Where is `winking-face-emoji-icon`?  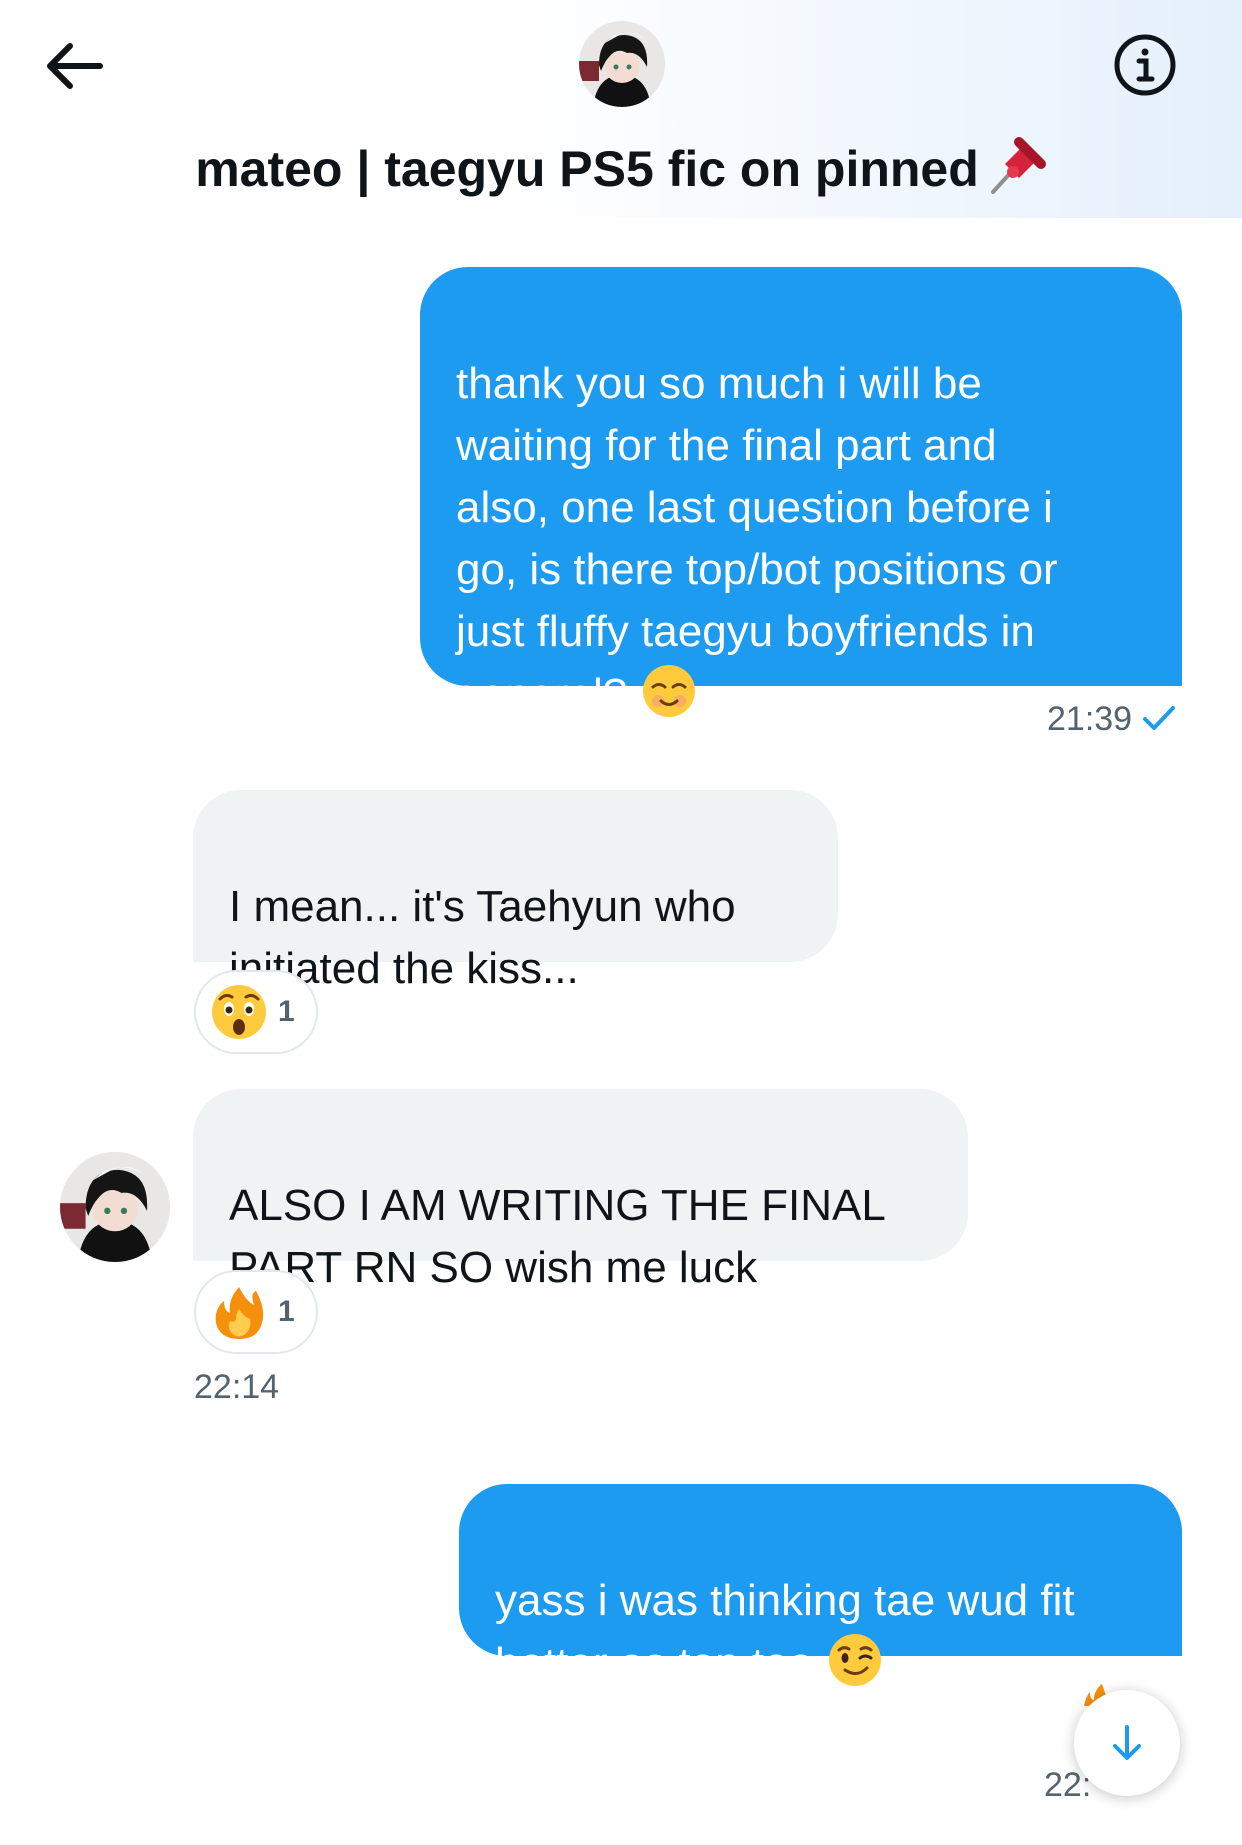 winking-face-emoji-icon is located at coordinates (855, 1660).